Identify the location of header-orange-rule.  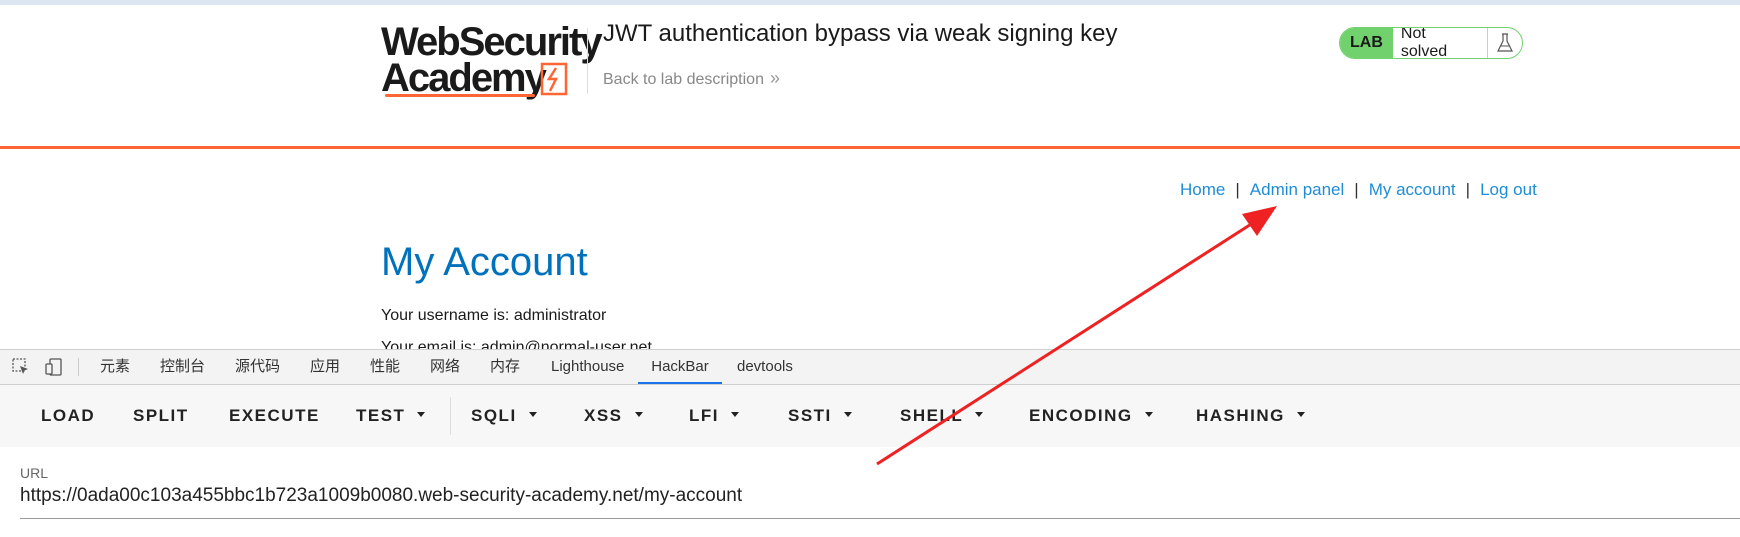
(870, 147).